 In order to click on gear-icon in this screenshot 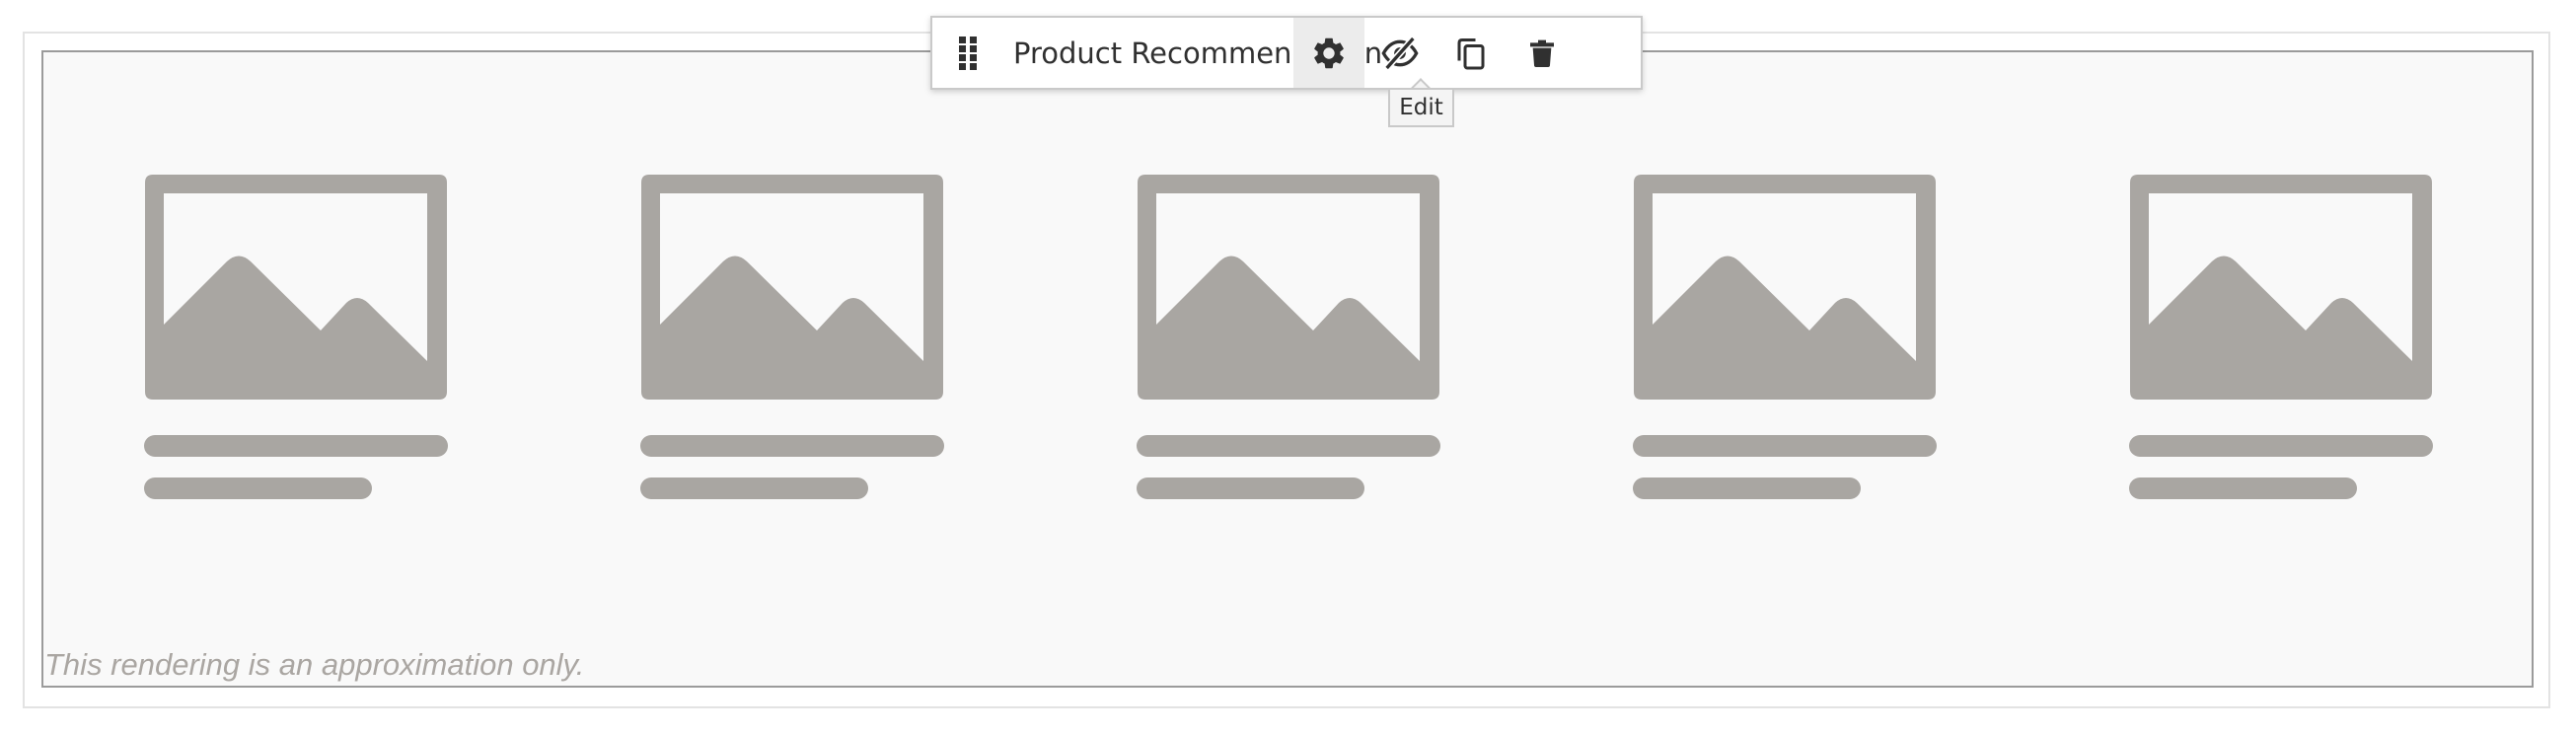, I will do `click(1329, 53)`.